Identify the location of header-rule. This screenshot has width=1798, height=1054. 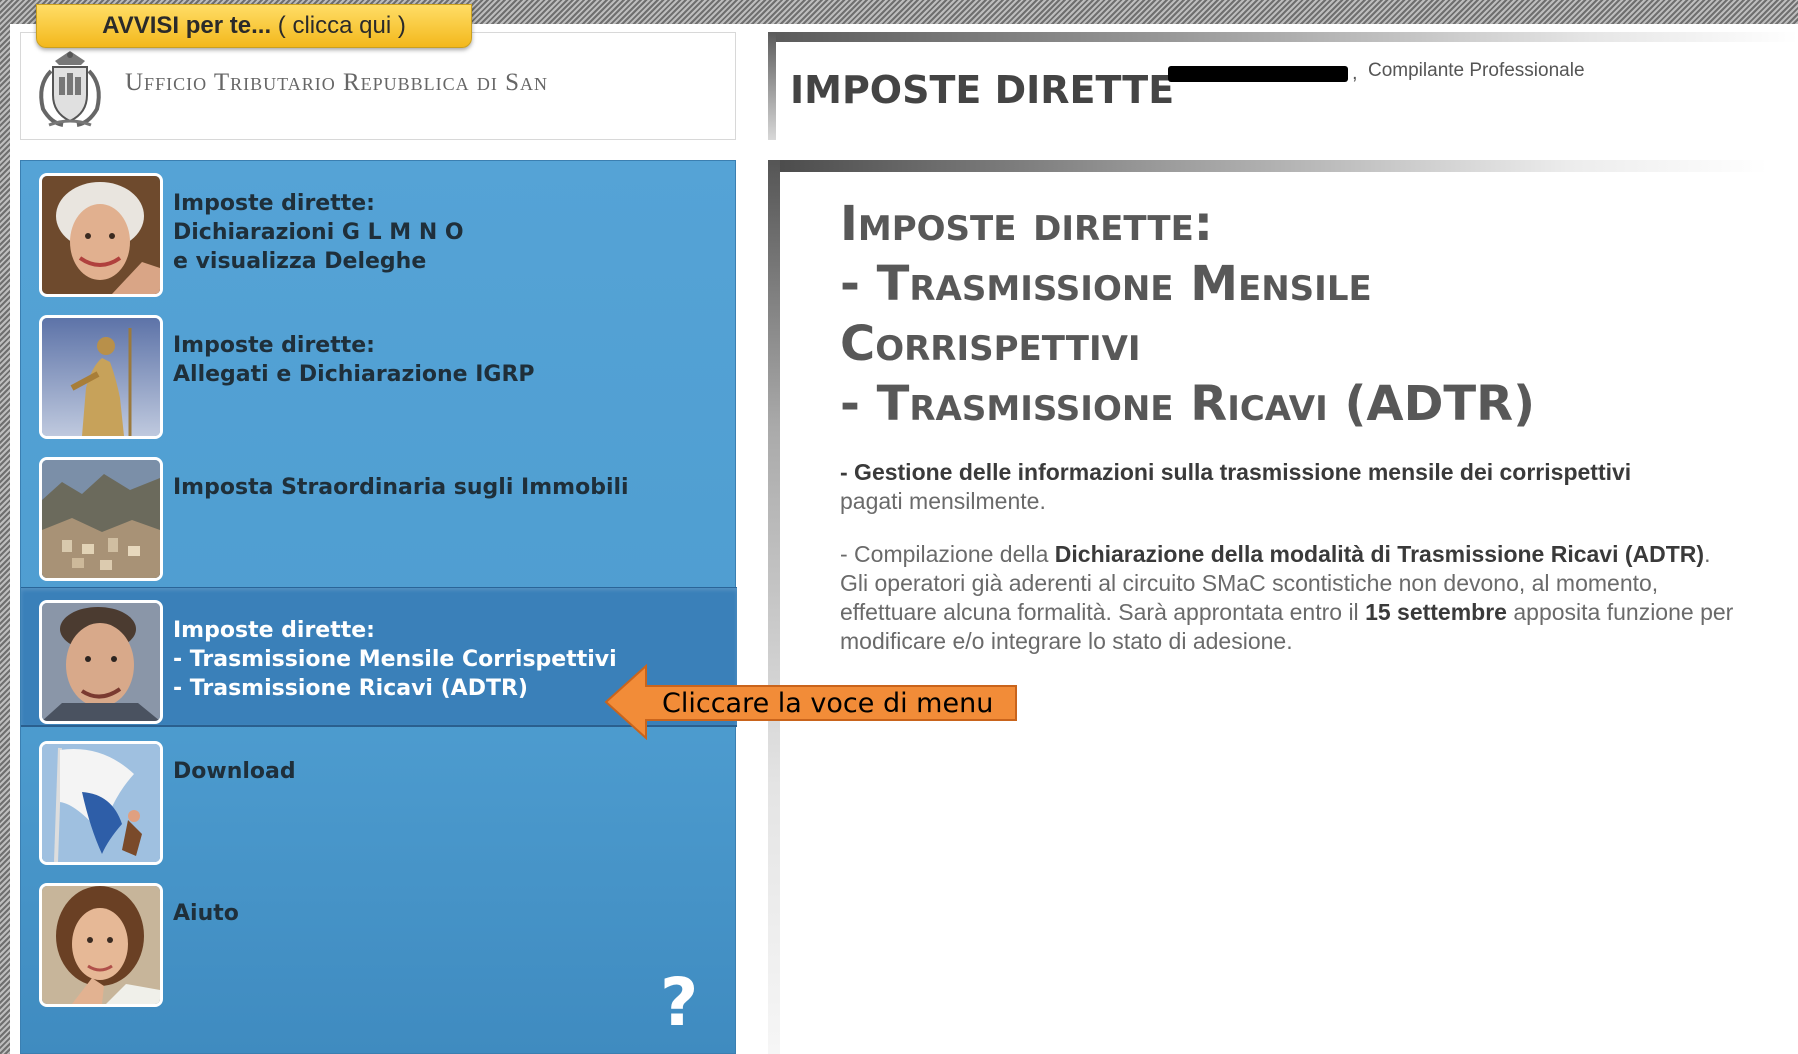
(1283, 37).